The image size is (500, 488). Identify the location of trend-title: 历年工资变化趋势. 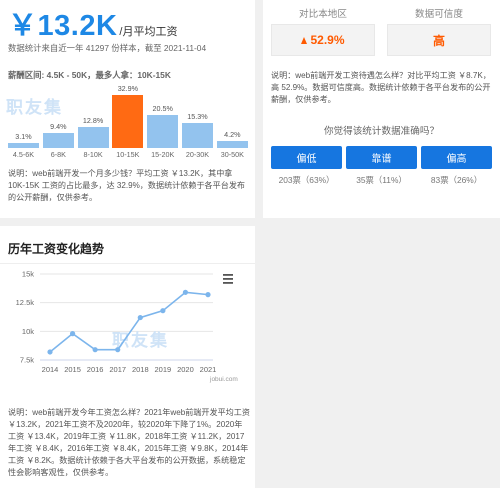
(56, 249).